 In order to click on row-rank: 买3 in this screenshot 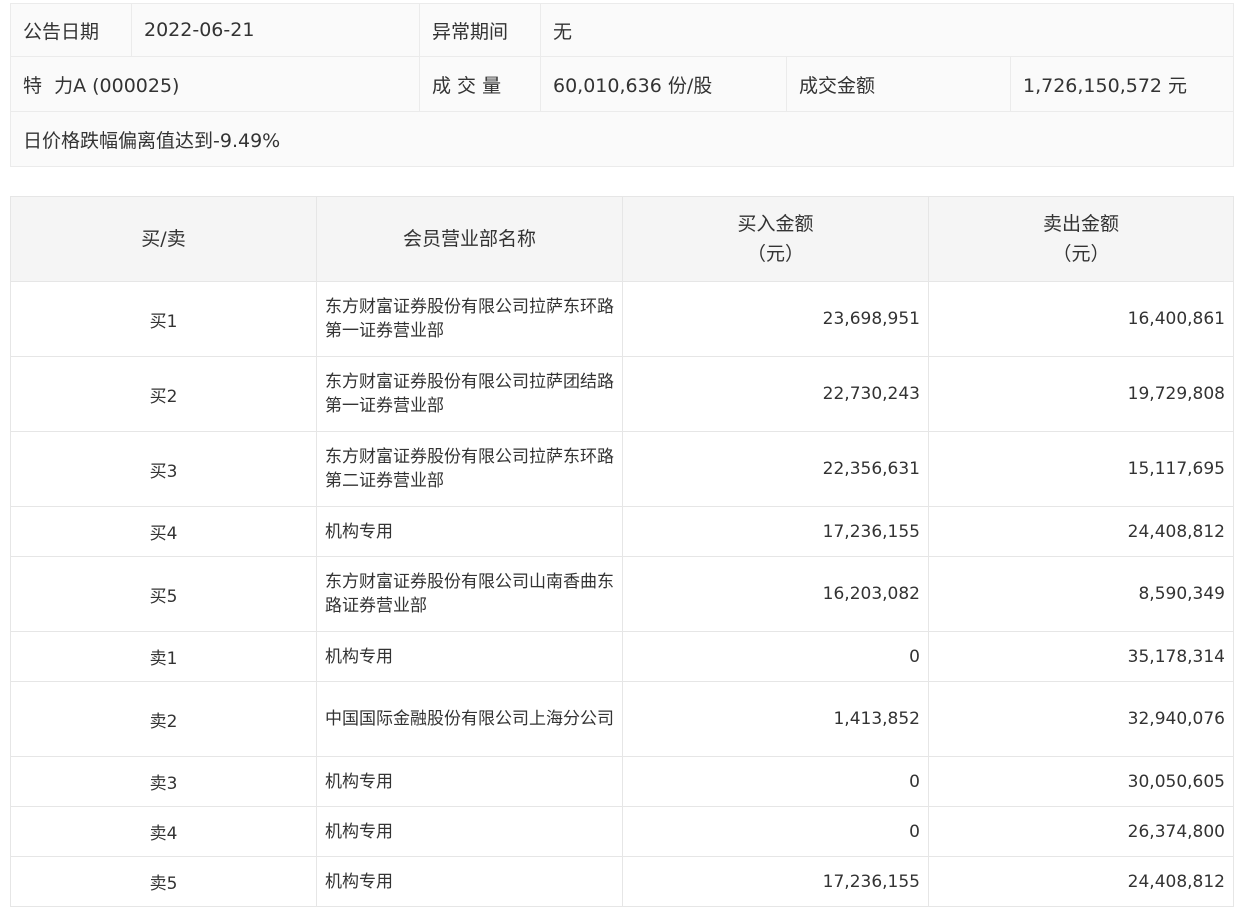, I will do `click(163, 469)`.